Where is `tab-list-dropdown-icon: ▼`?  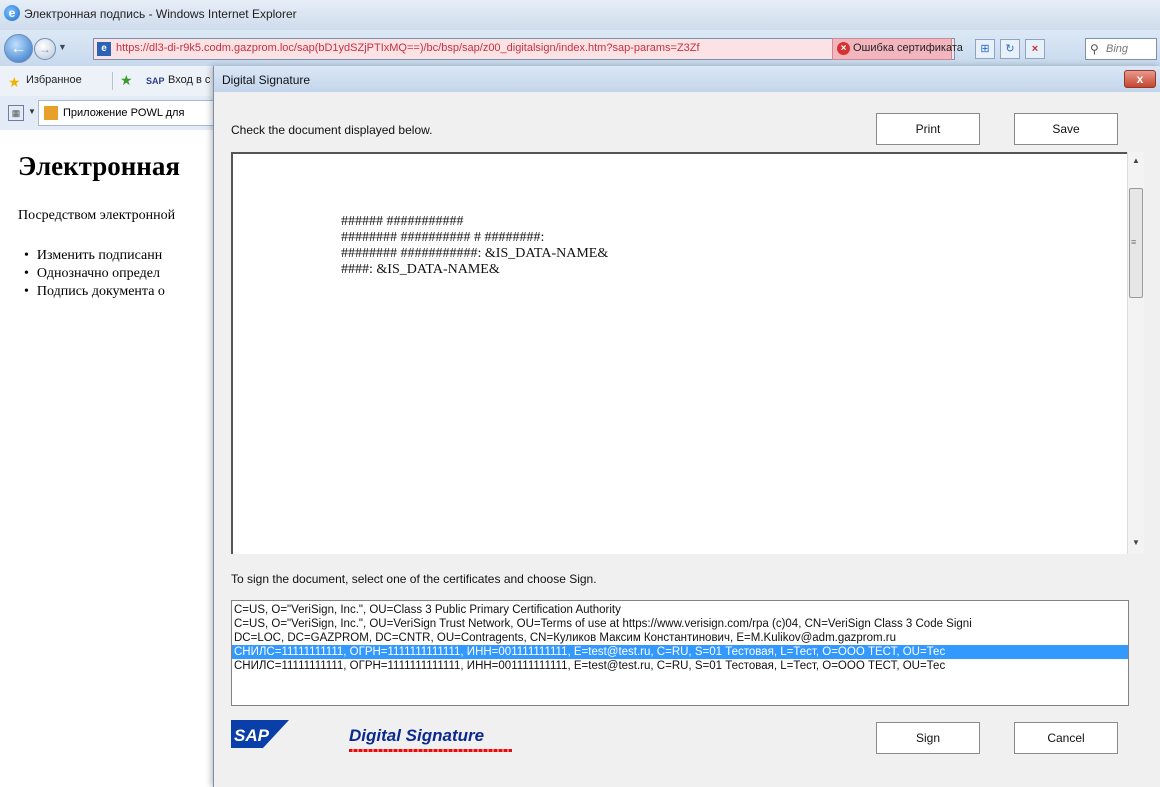 tab-list-dropdown-icon: ▼ is located at coordinates (32, 111).